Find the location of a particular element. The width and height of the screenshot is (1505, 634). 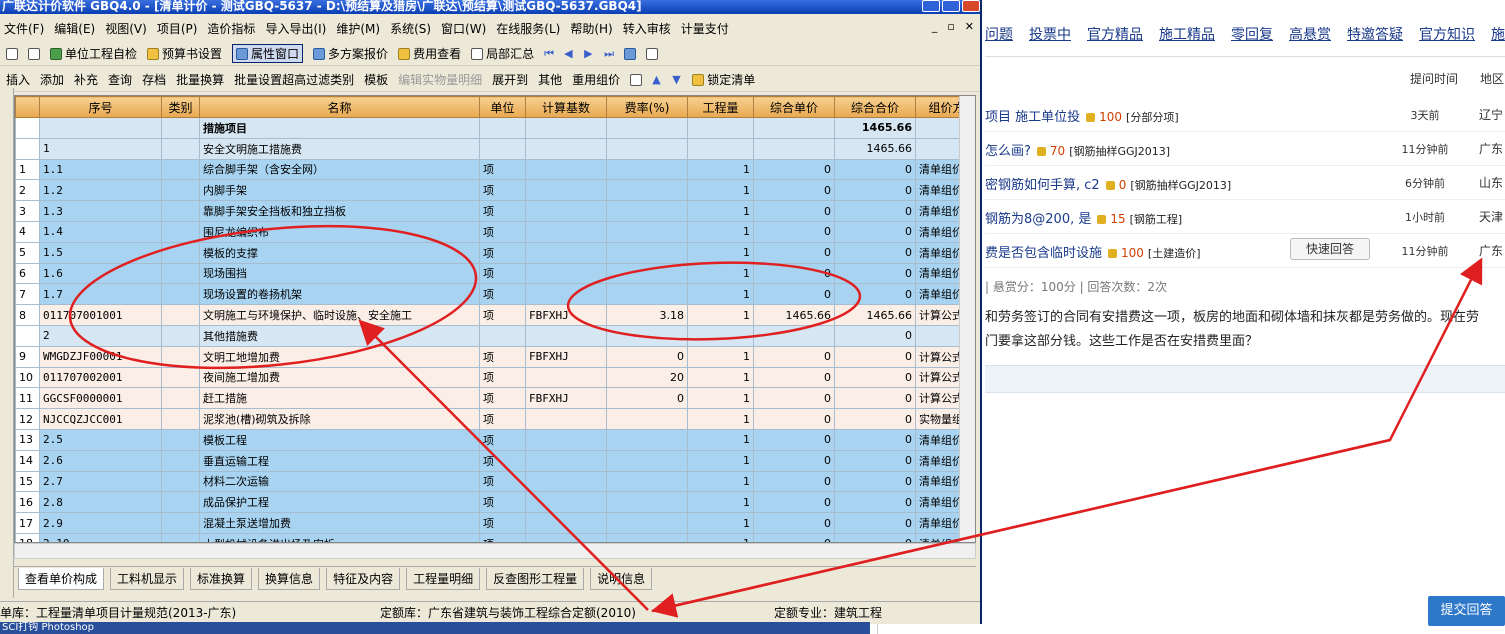

cell-unit is located at coordinates (502, 335).